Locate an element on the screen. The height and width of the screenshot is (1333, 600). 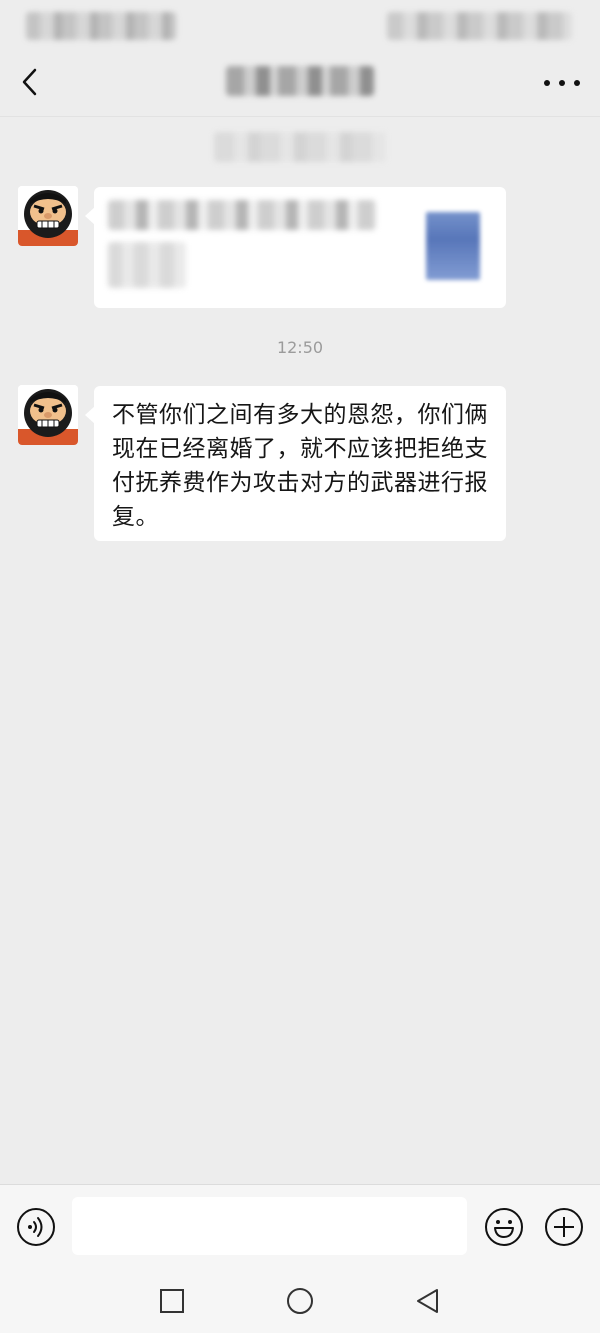
status-bar-left-blurred is located at coordinates (101, 26).